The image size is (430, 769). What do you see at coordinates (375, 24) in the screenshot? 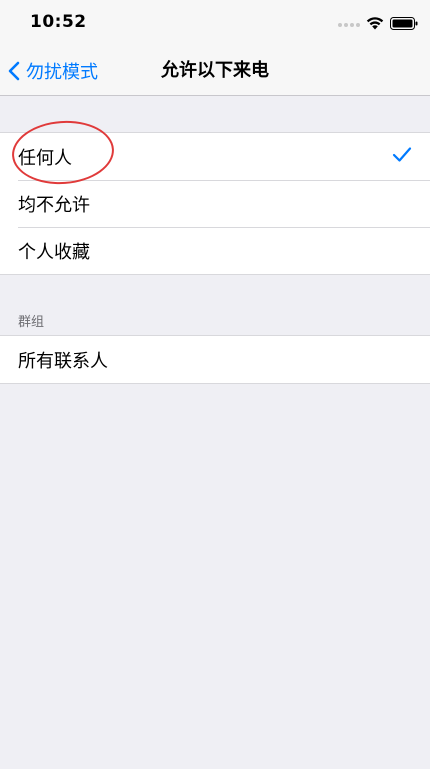
I see `wifi-icon` at bounding box center [375, 24].